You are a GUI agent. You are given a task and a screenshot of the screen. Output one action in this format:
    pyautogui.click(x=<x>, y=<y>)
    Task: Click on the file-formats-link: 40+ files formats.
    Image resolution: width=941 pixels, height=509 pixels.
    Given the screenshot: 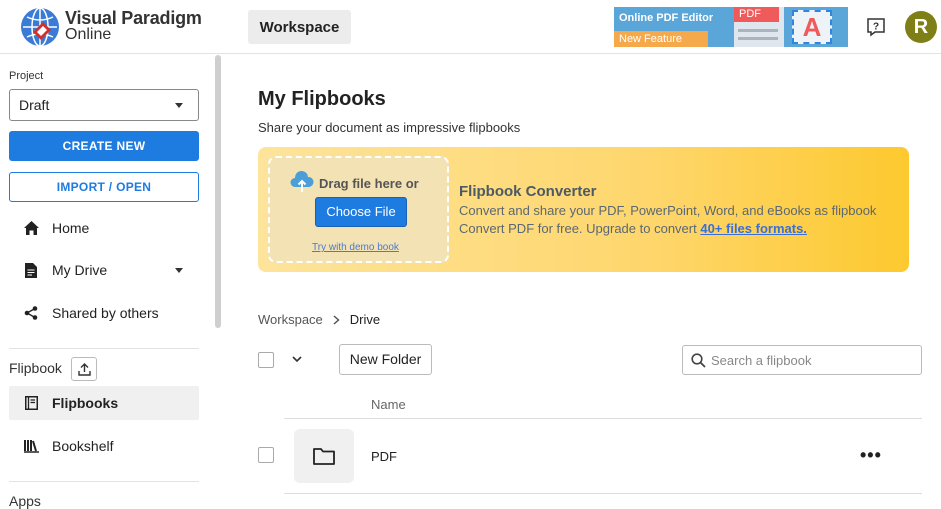 What is the action you would take?
    pyautogui.click(x=753, y=228)
    